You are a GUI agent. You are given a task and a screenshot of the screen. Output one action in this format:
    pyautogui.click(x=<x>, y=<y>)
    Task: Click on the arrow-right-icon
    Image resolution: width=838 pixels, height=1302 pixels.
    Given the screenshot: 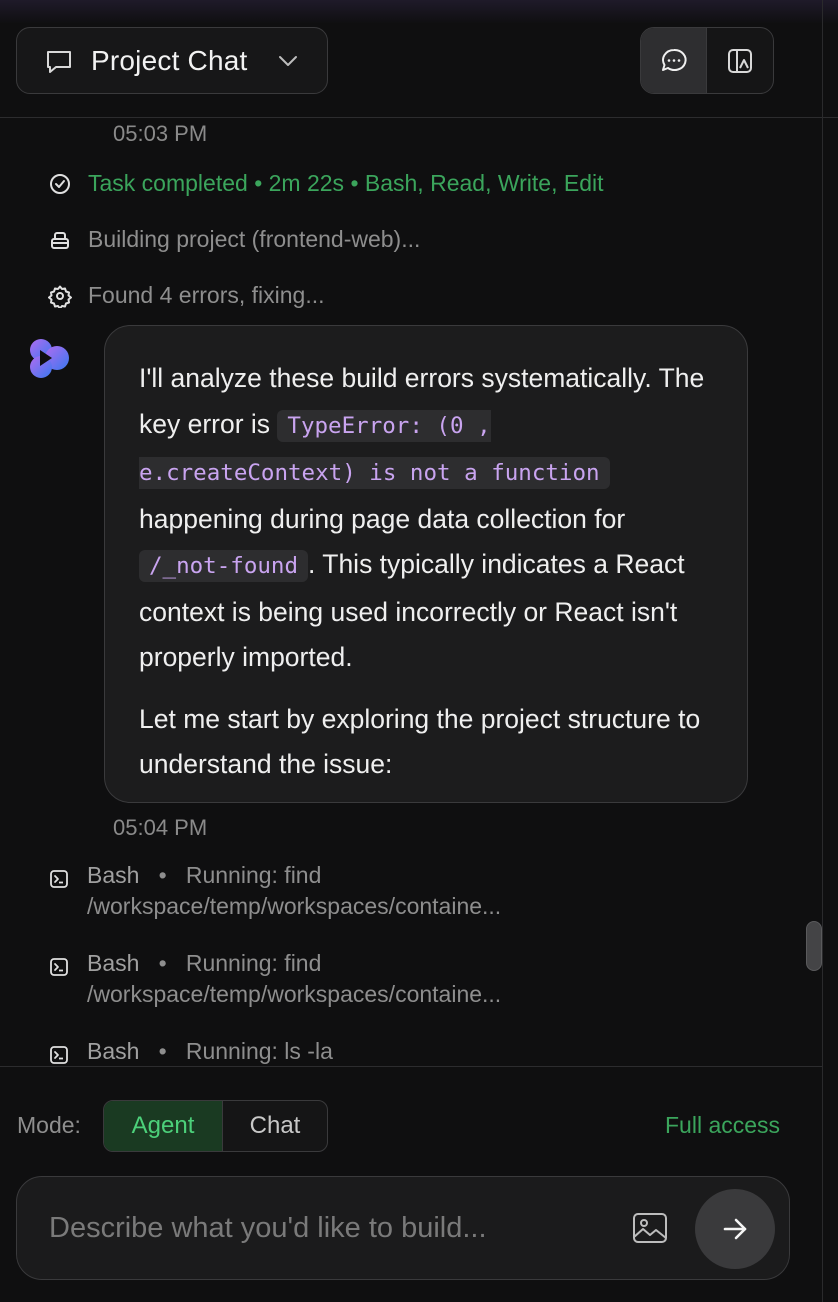 What is the action you would take?
    pyautogui.click(x=735, y=1229)
    